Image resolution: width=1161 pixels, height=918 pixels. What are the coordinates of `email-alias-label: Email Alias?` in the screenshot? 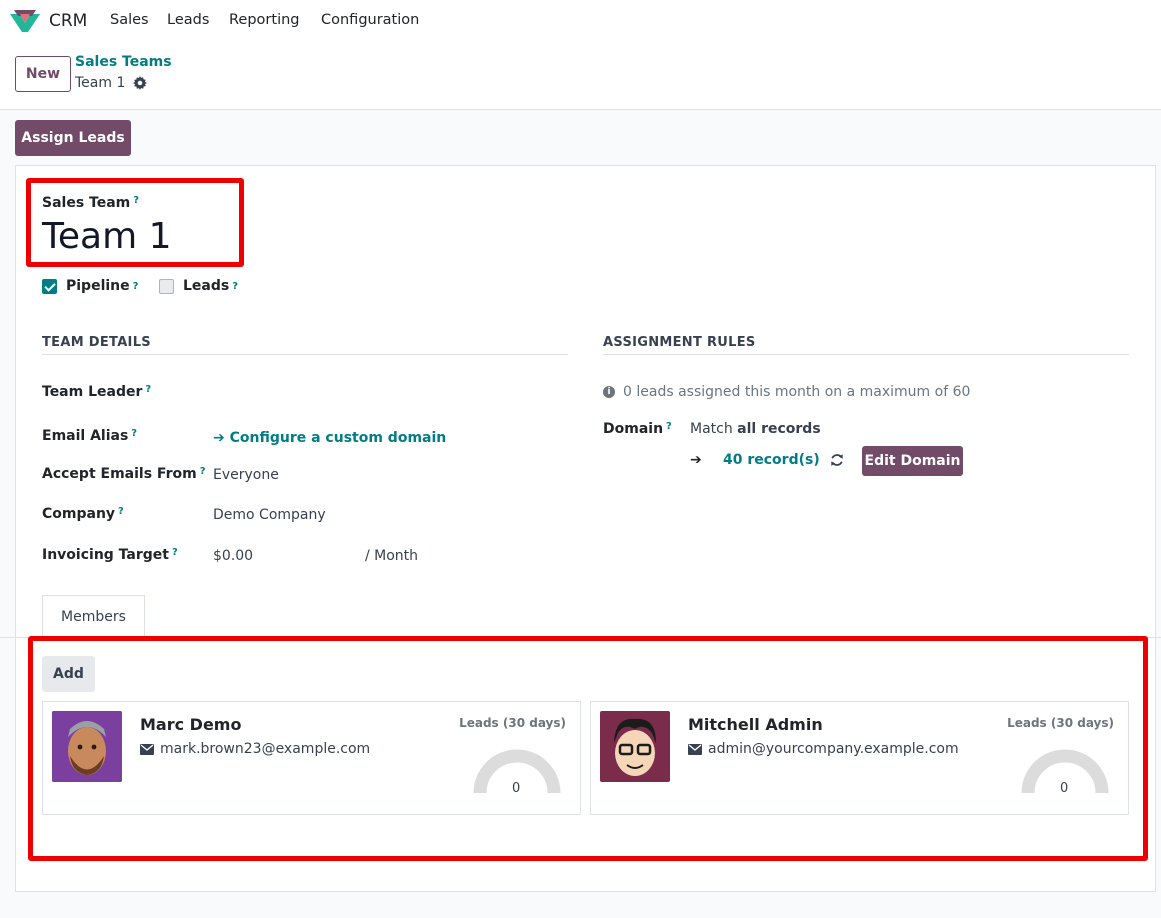 It's located at (89, 436).